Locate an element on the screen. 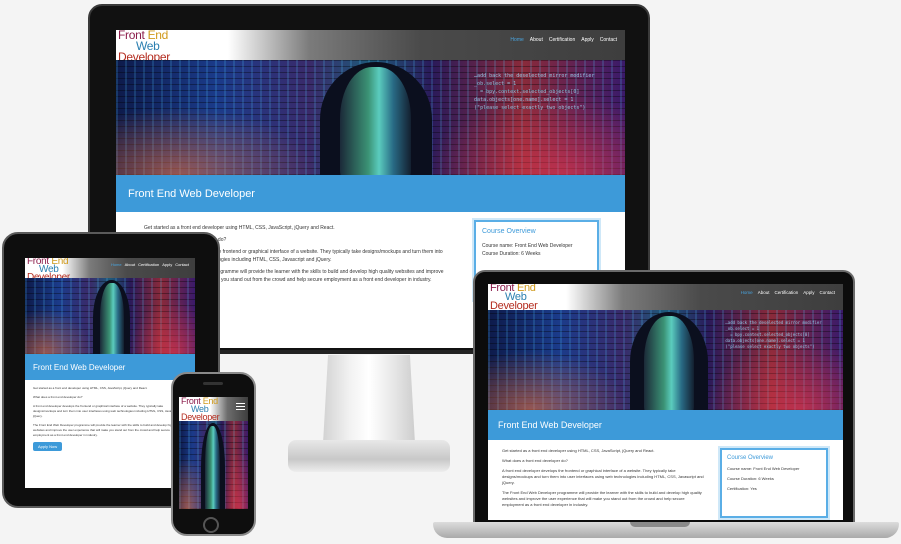  apply-button: Apply Now is located at coordinates (48, 446).